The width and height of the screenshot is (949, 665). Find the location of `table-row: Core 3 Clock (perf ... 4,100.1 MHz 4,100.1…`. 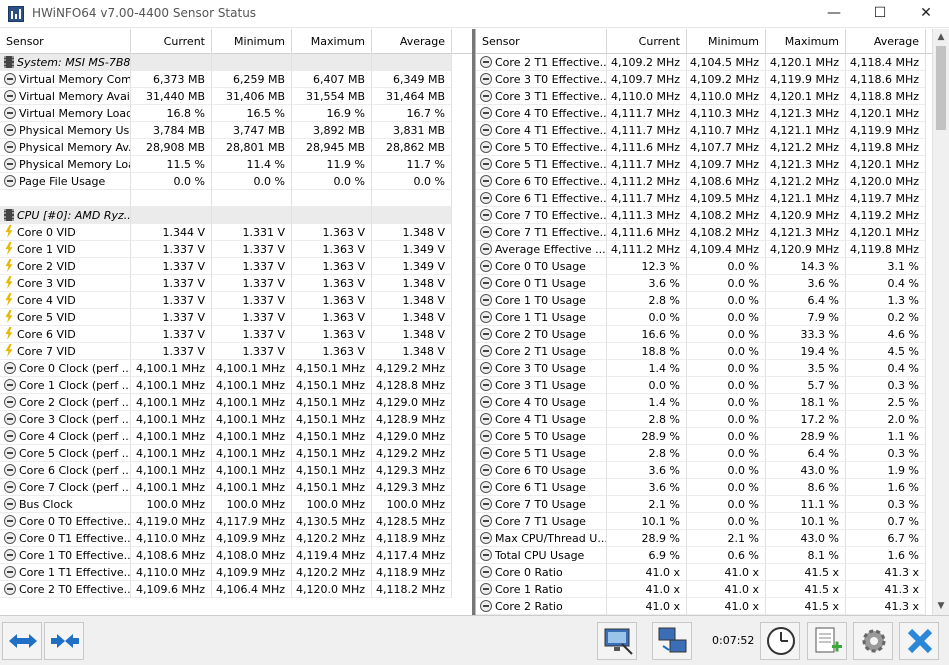

table-row: Core 3 Clock (perf ... 4,100.1 MHz 4,100.1… is located at coordinates (236, 419).